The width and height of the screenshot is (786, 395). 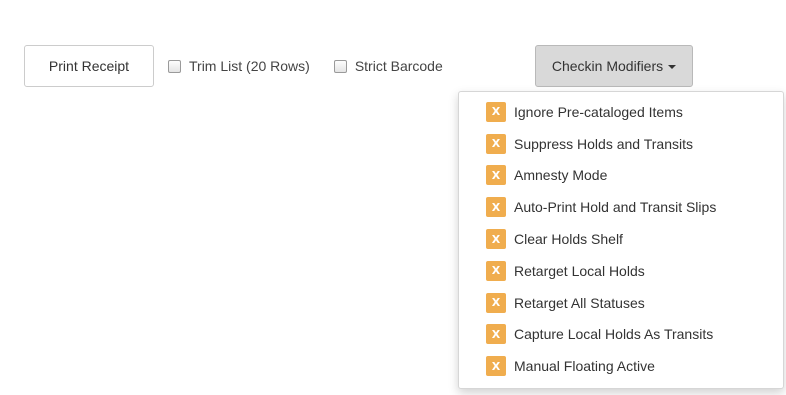 What do you see at coordinates (568, 239) in the screenshot?
I see `menu-item-label: Clear Holds Shelf` at bounding box center [568, 239].